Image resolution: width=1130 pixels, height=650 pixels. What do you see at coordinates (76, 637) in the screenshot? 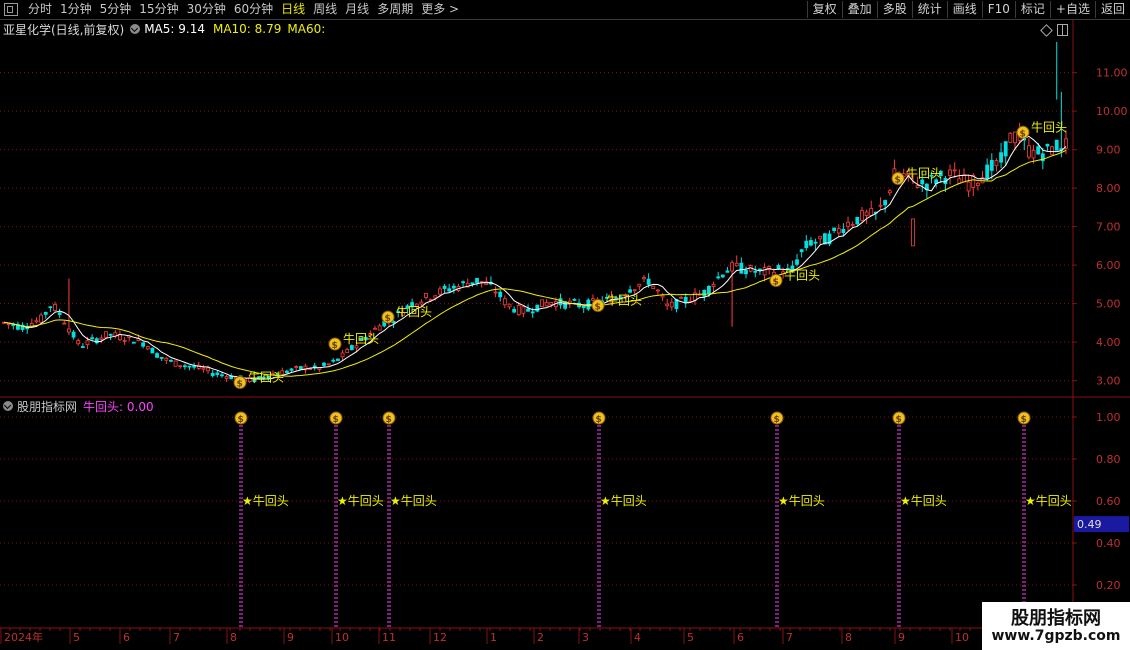
I see `time-axis-label: 5` at bounding box center [76, 637].